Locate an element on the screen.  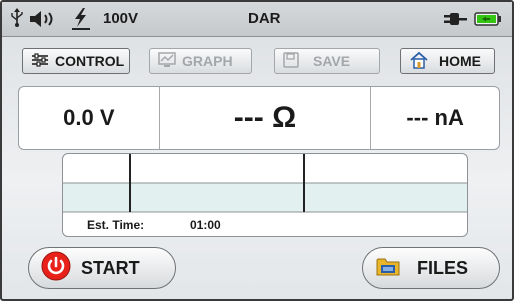
current-reading: --- nA is located at coordinates (435, 117).